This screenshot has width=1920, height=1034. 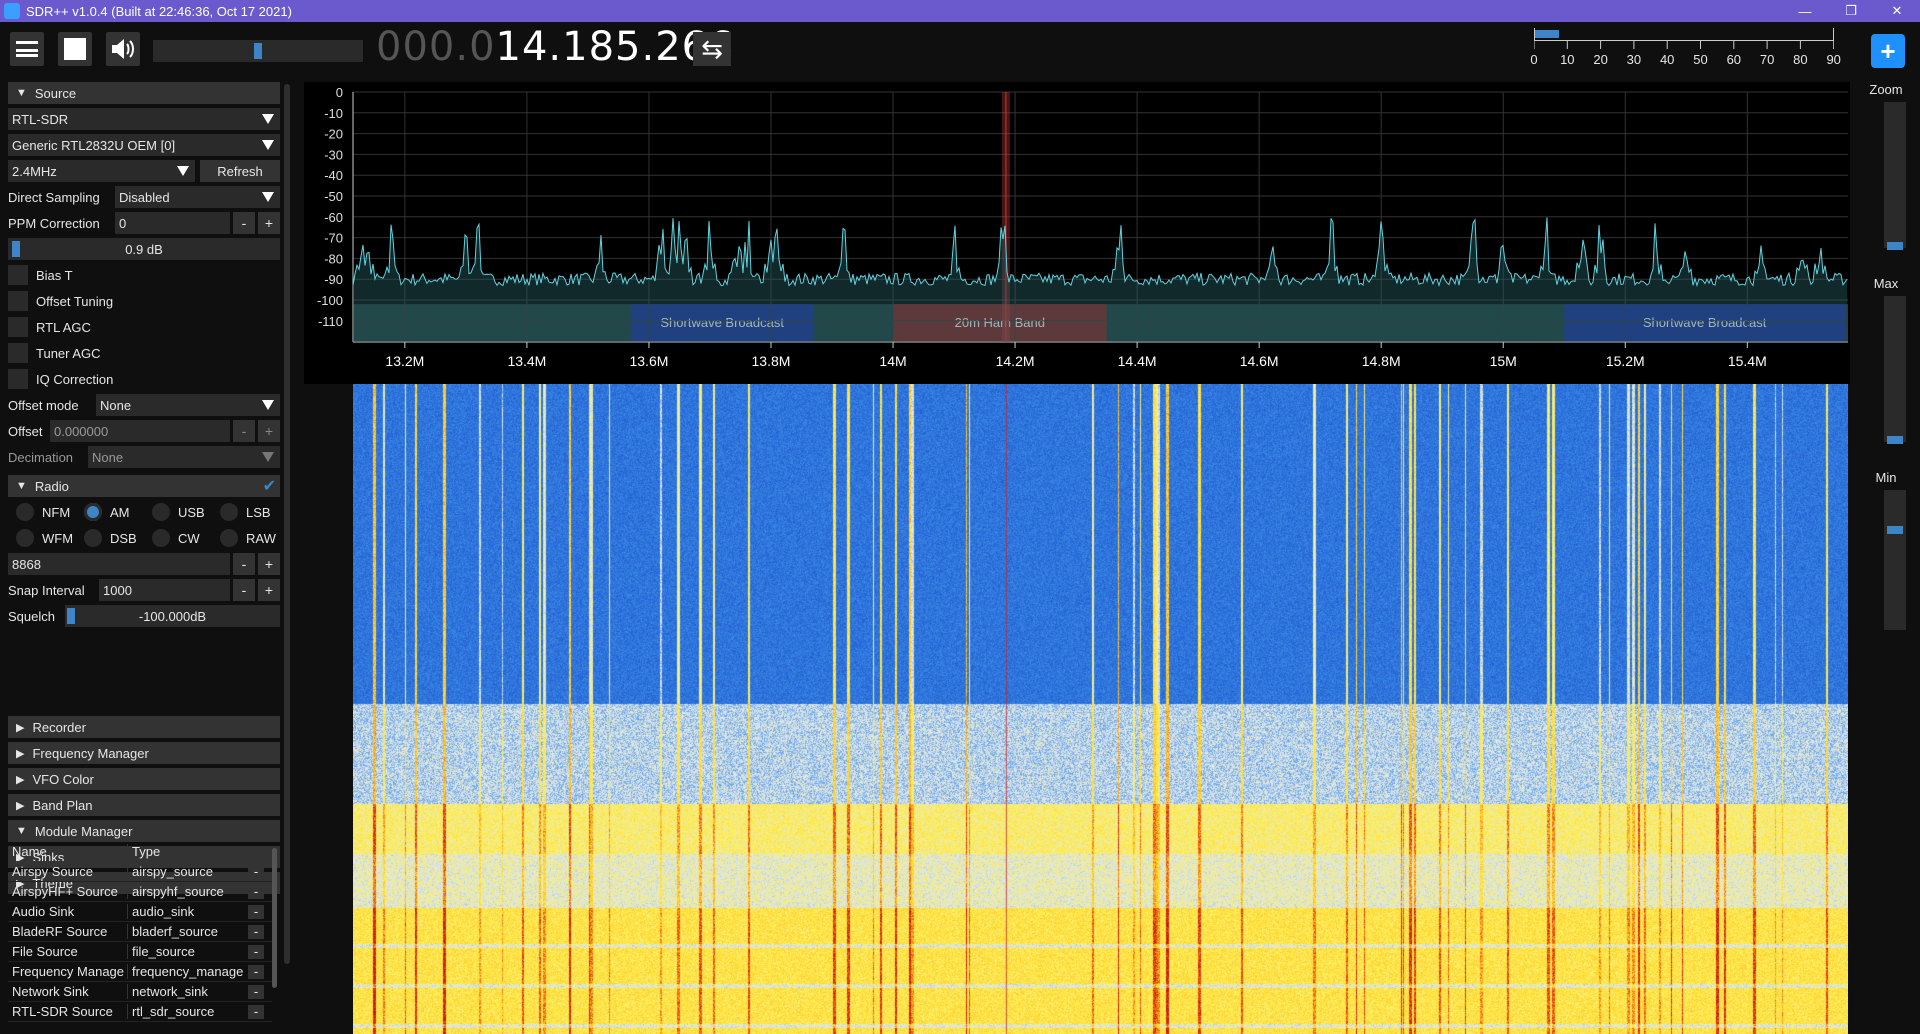 What do you see at coordinates (144, 301) in the screenshot?
I see `offset-tuning-checkbox: Offset Tuning` at bounding box center [144, 301].